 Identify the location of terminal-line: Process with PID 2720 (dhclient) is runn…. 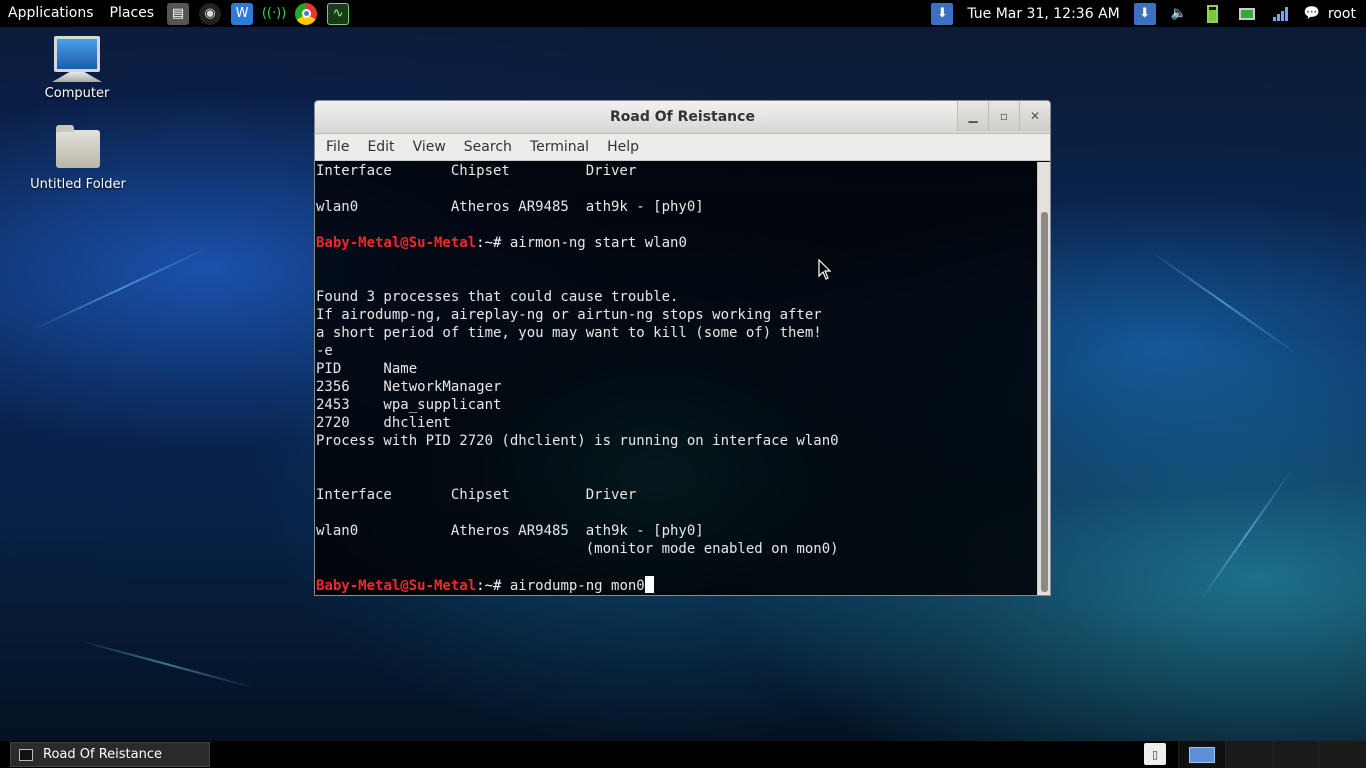
(577, 441).